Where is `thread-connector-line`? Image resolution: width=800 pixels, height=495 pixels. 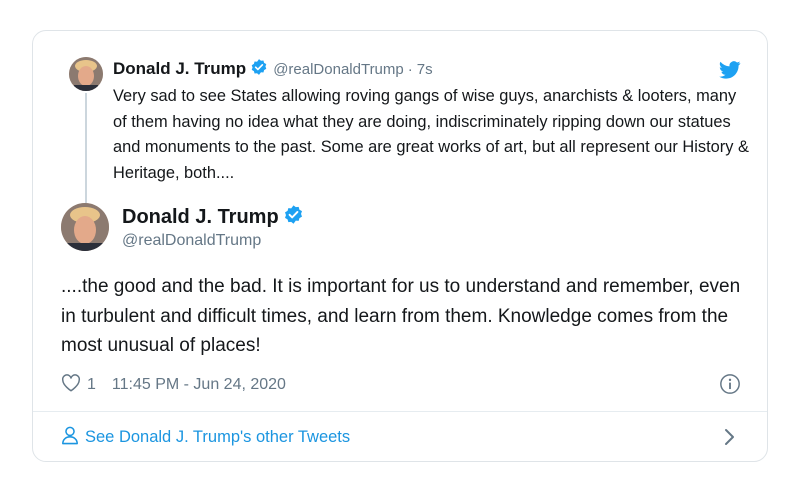 thread-connector-line is located at coordinates (86, 148).